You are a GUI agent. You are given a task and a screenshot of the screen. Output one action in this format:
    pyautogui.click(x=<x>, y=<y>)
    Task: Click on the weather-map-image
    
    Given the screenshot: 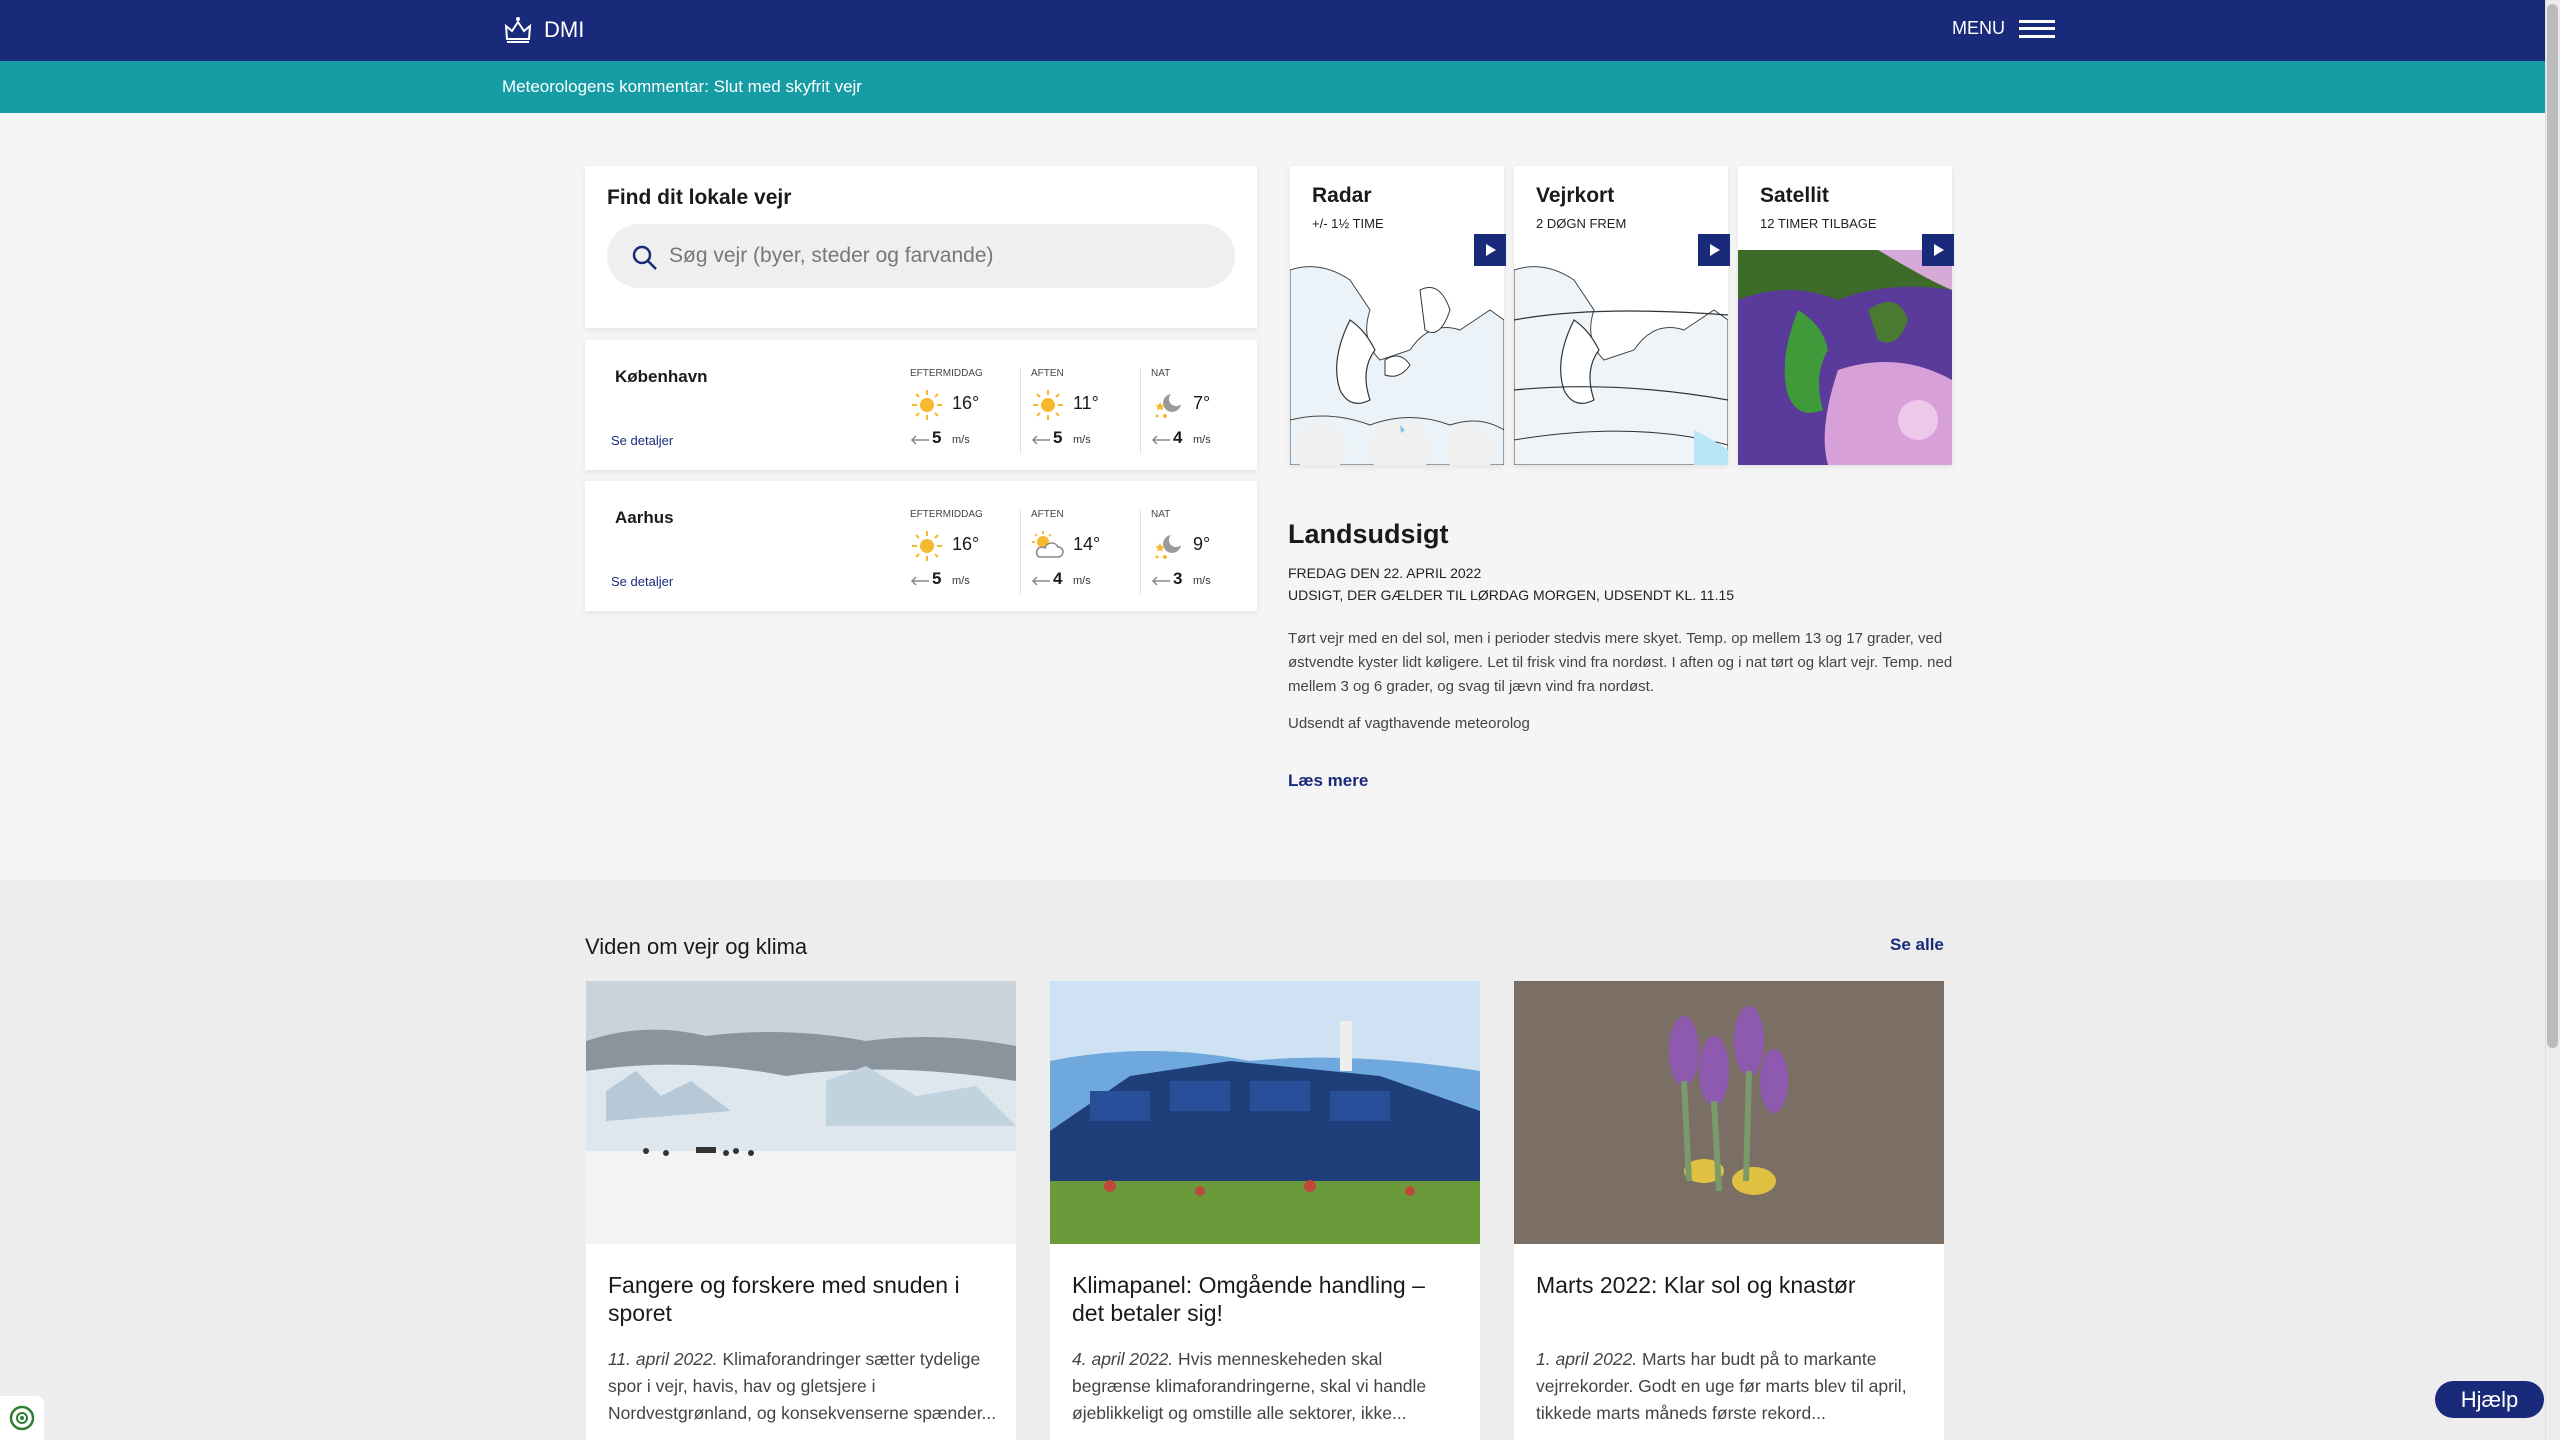 What is the action you would take?
    pyautogui.click(x=1621, y=357)
    